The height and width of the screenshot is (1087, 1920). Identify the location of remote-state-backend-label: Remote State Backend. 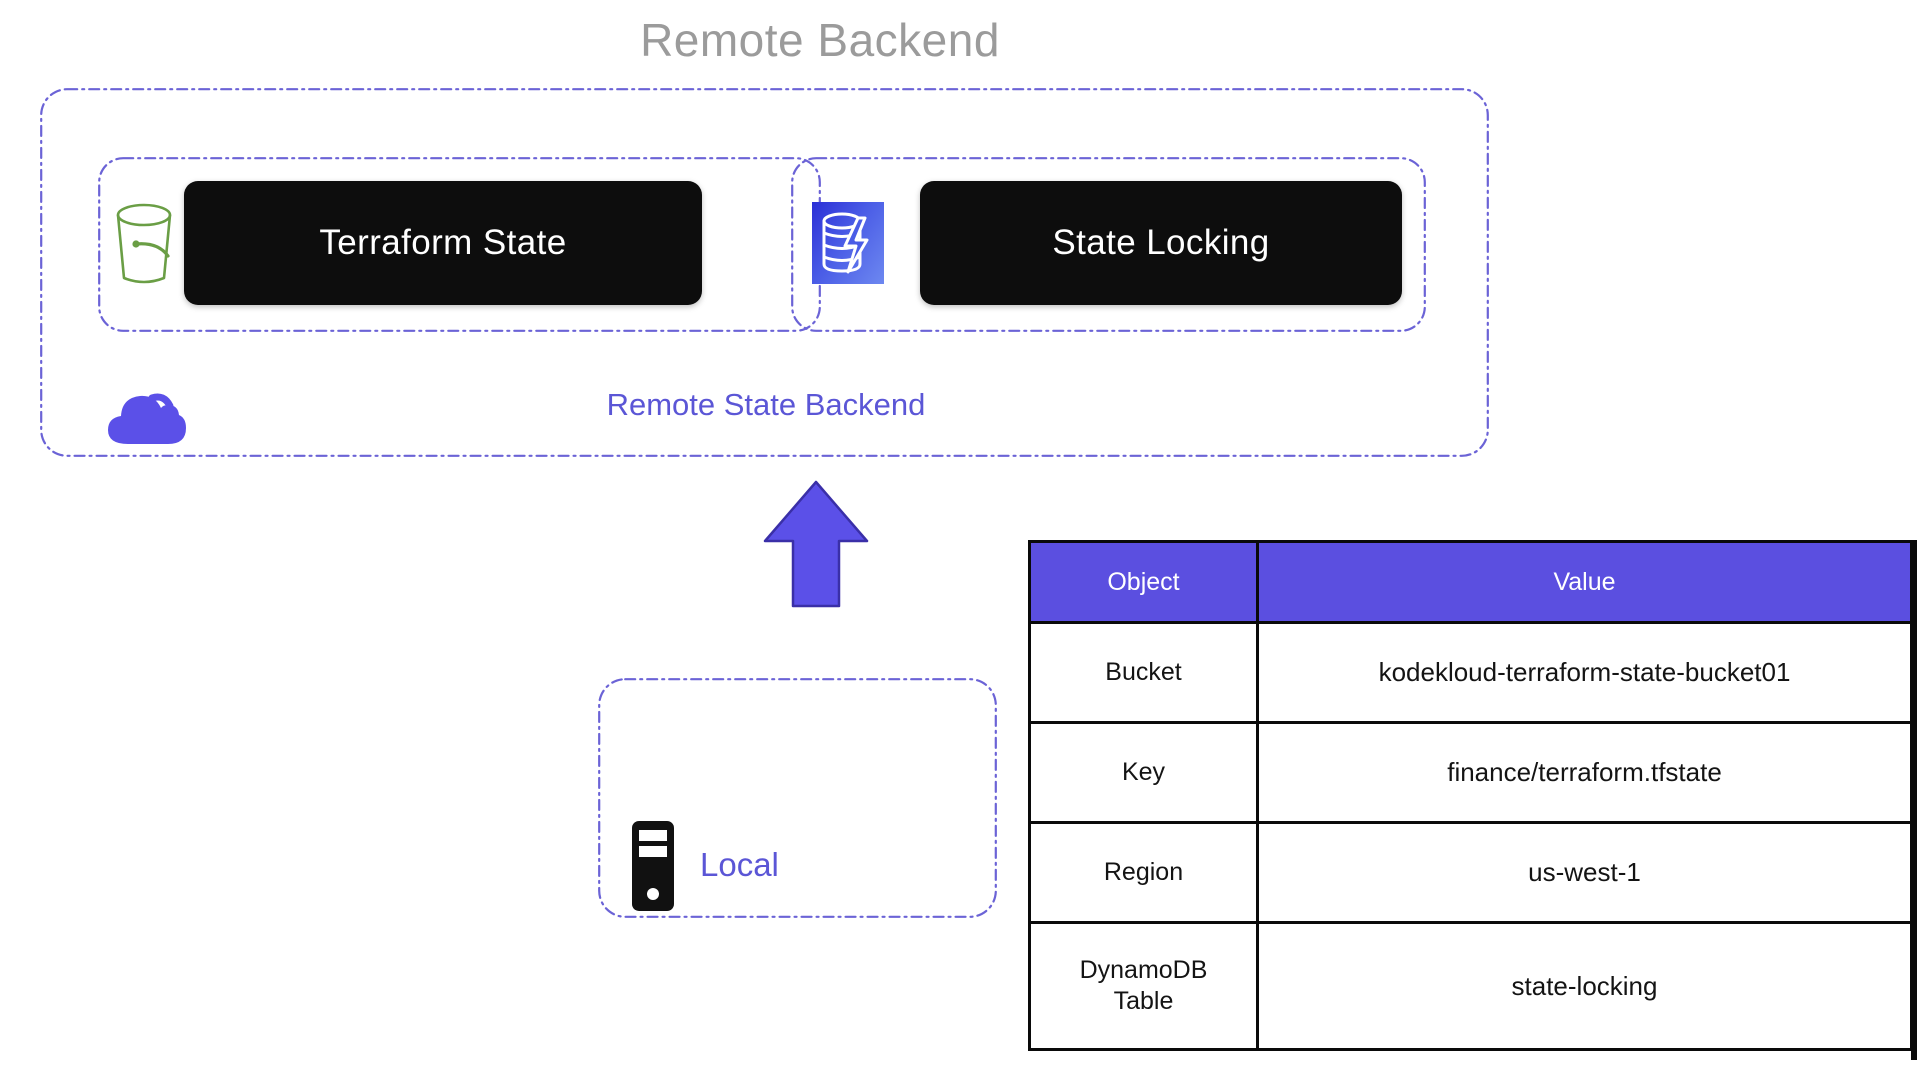
(766, 404).